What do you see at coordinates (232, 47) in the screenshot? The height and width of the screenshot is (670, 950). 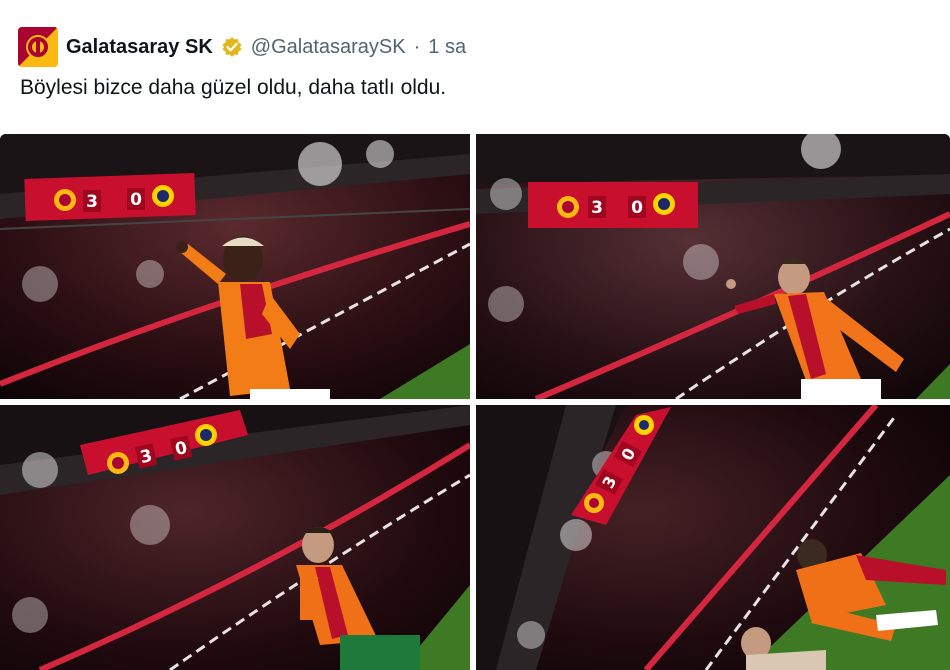 I see `verified-badge-icon` at bounding box center [232, 47].